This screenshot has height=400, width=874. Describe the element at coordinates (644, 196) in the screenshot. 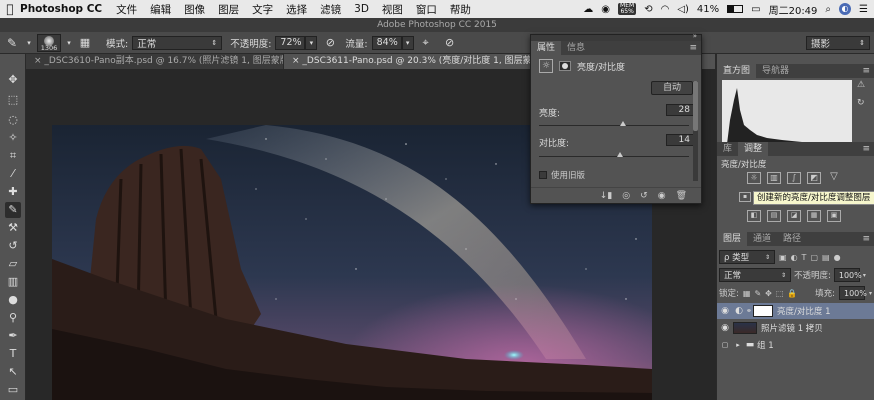

I see `reset-icon: ↺` at that location.